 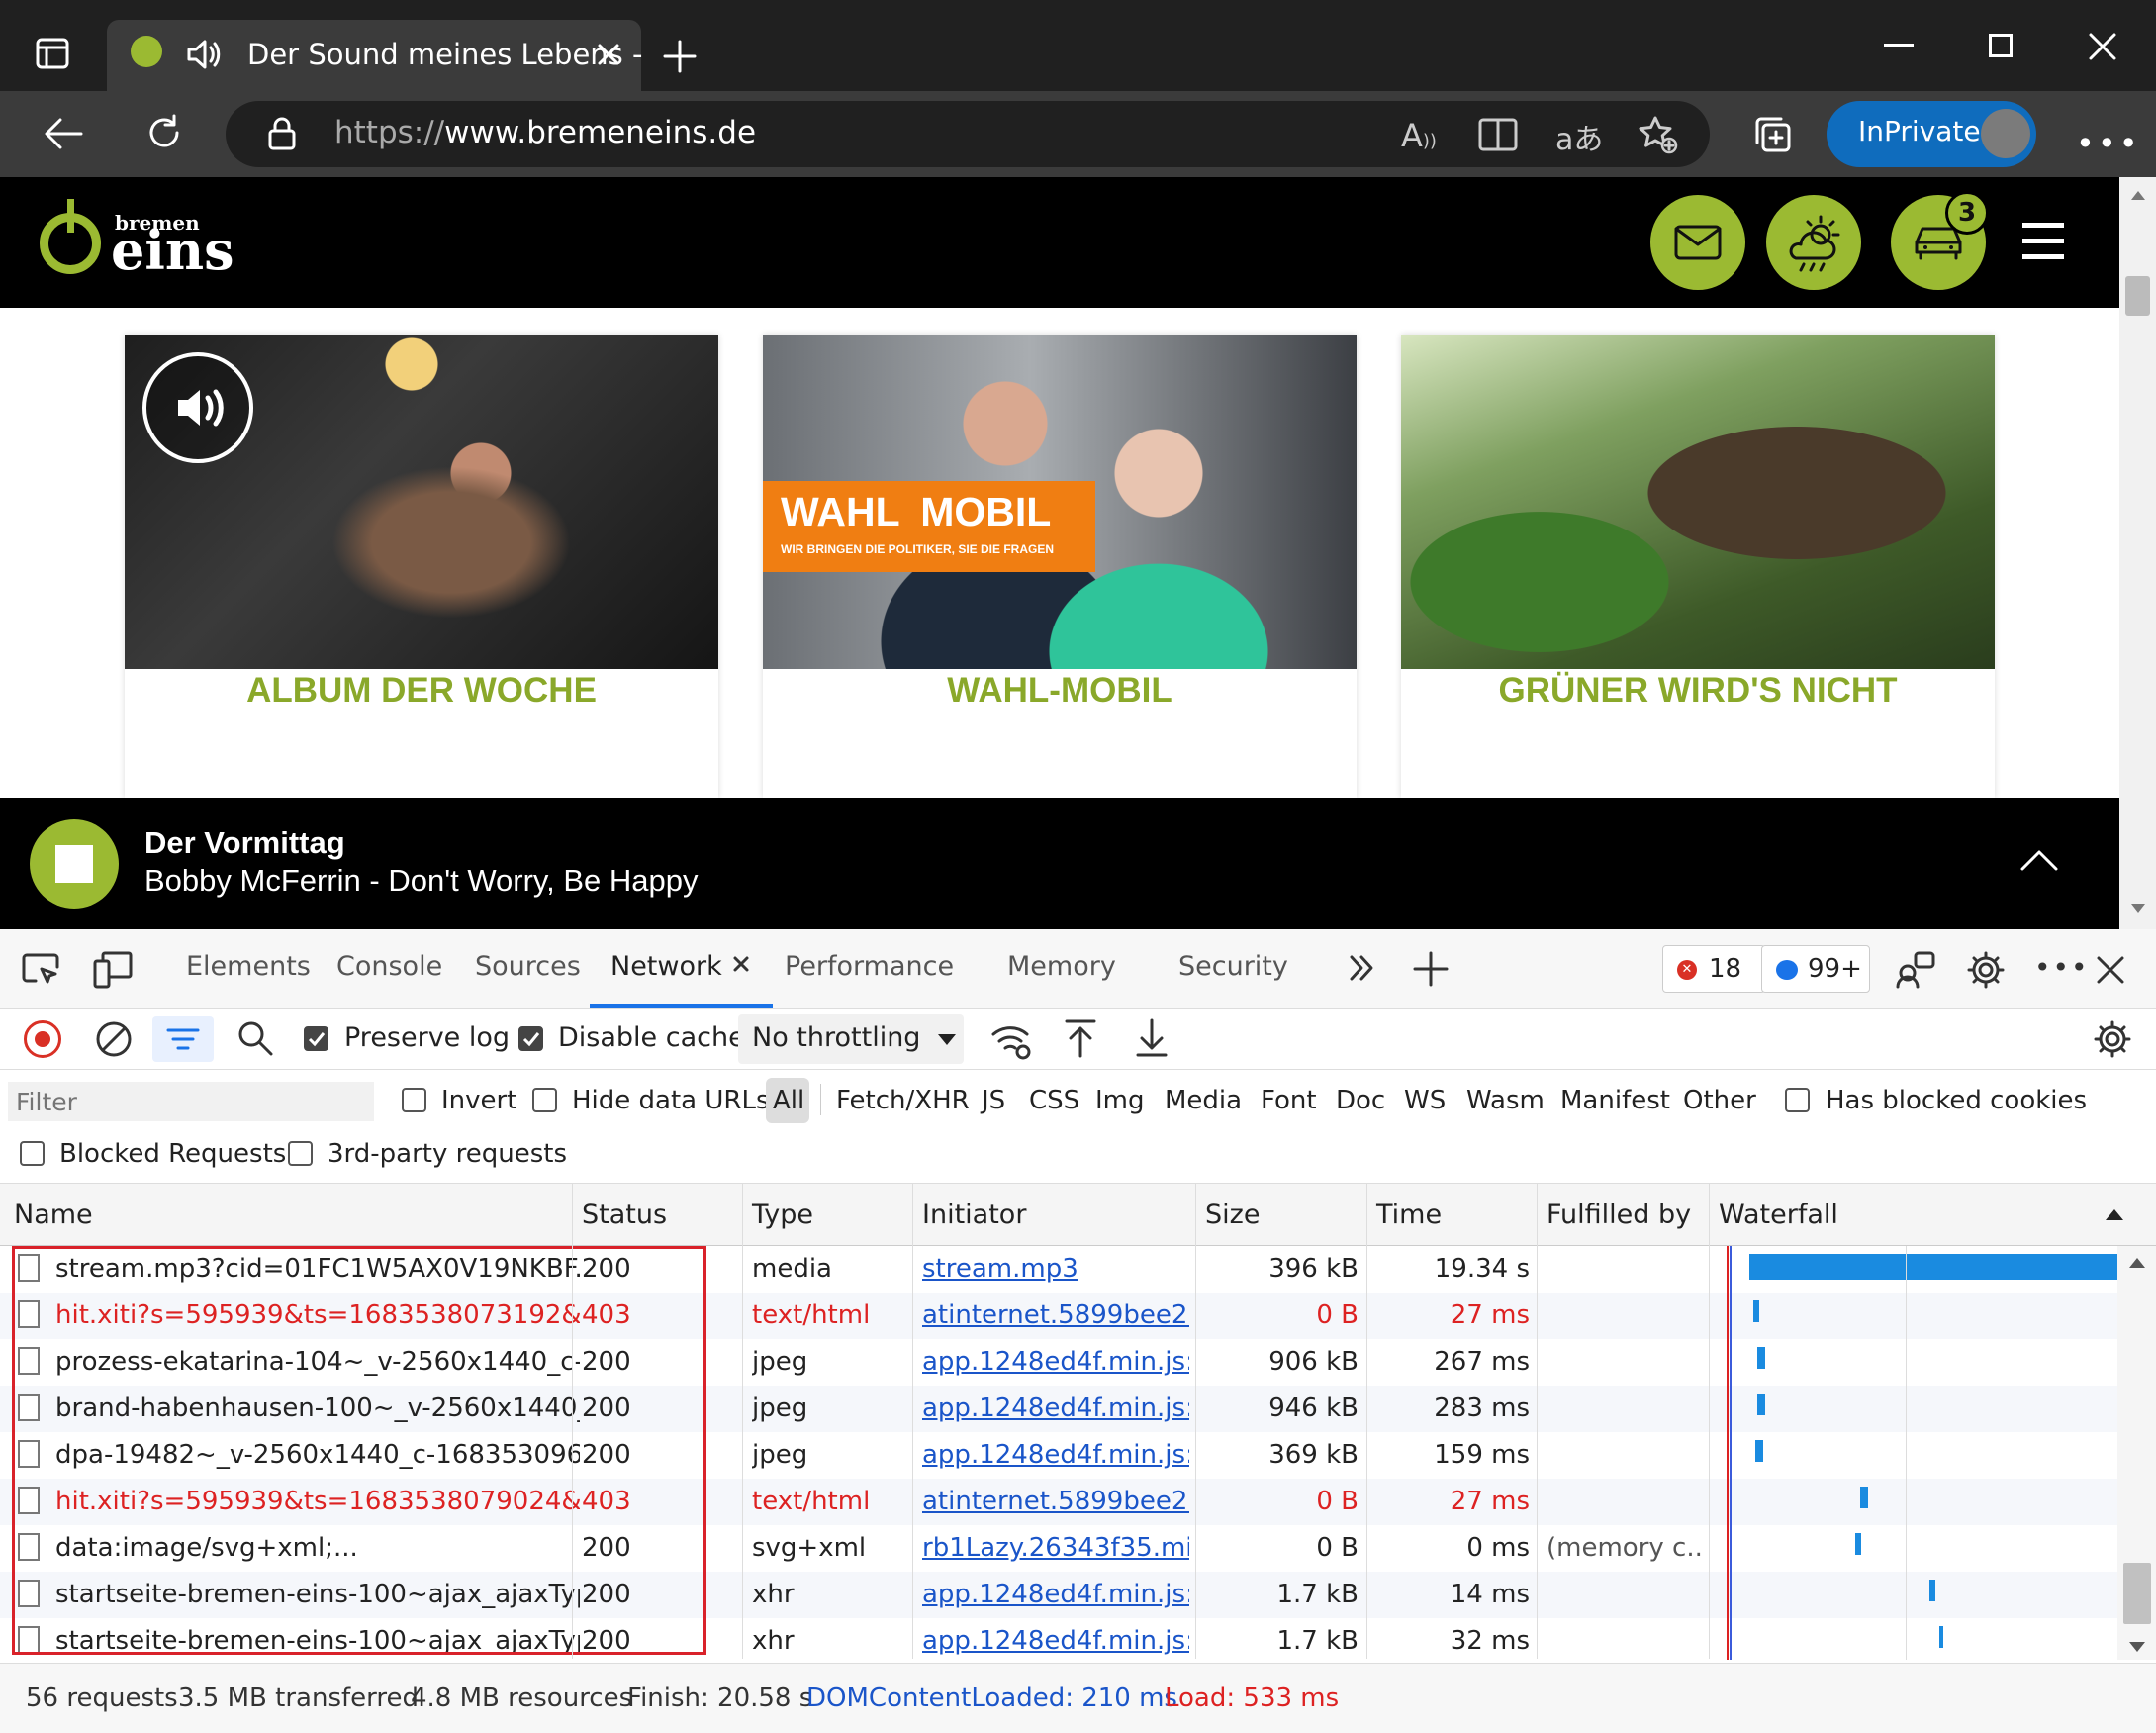 What do you see at coordinates (74, 864) in the screenshot?
I see `stop-button` at bounding box center [74, 864].